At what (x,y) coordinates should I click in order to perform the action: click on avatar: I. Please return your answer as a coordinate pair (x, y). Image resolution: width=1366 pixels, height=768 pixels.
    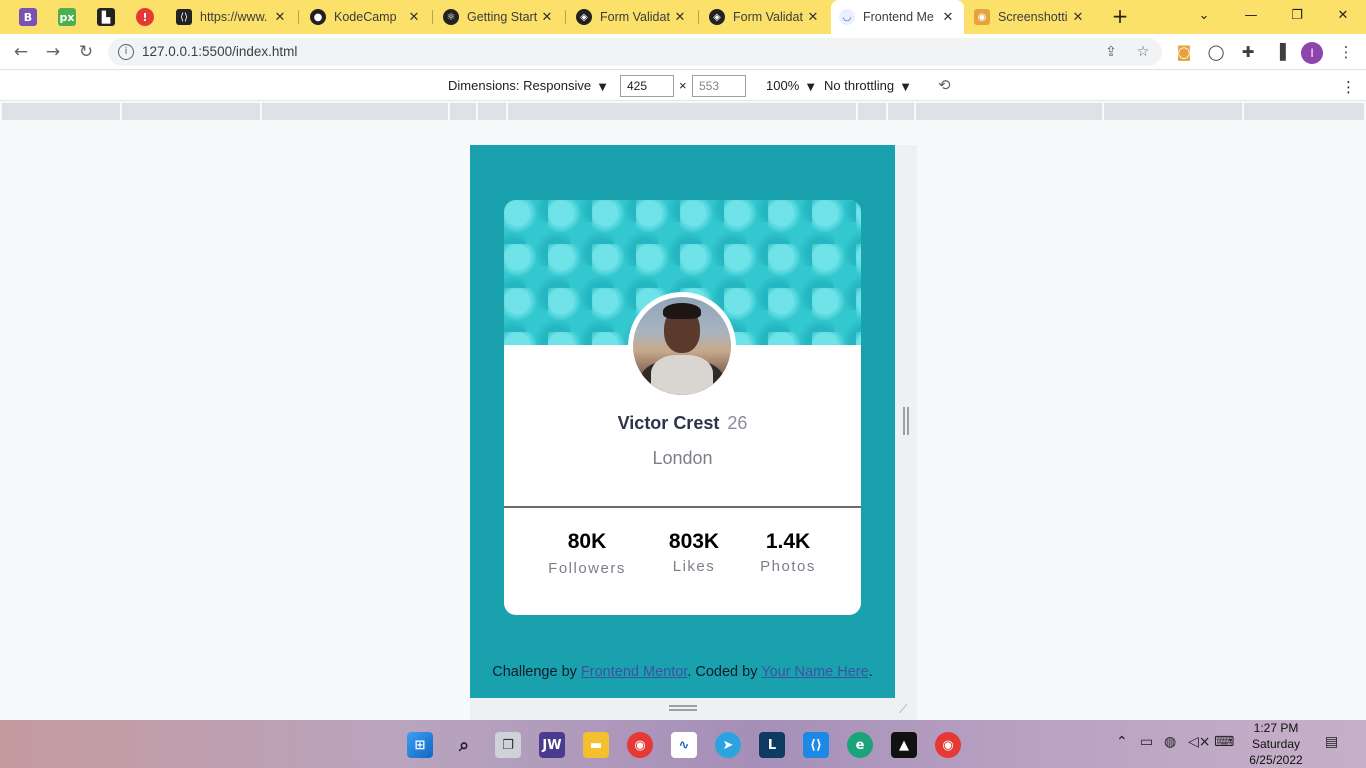
    Looking at the image, I should click on (1312, 53).